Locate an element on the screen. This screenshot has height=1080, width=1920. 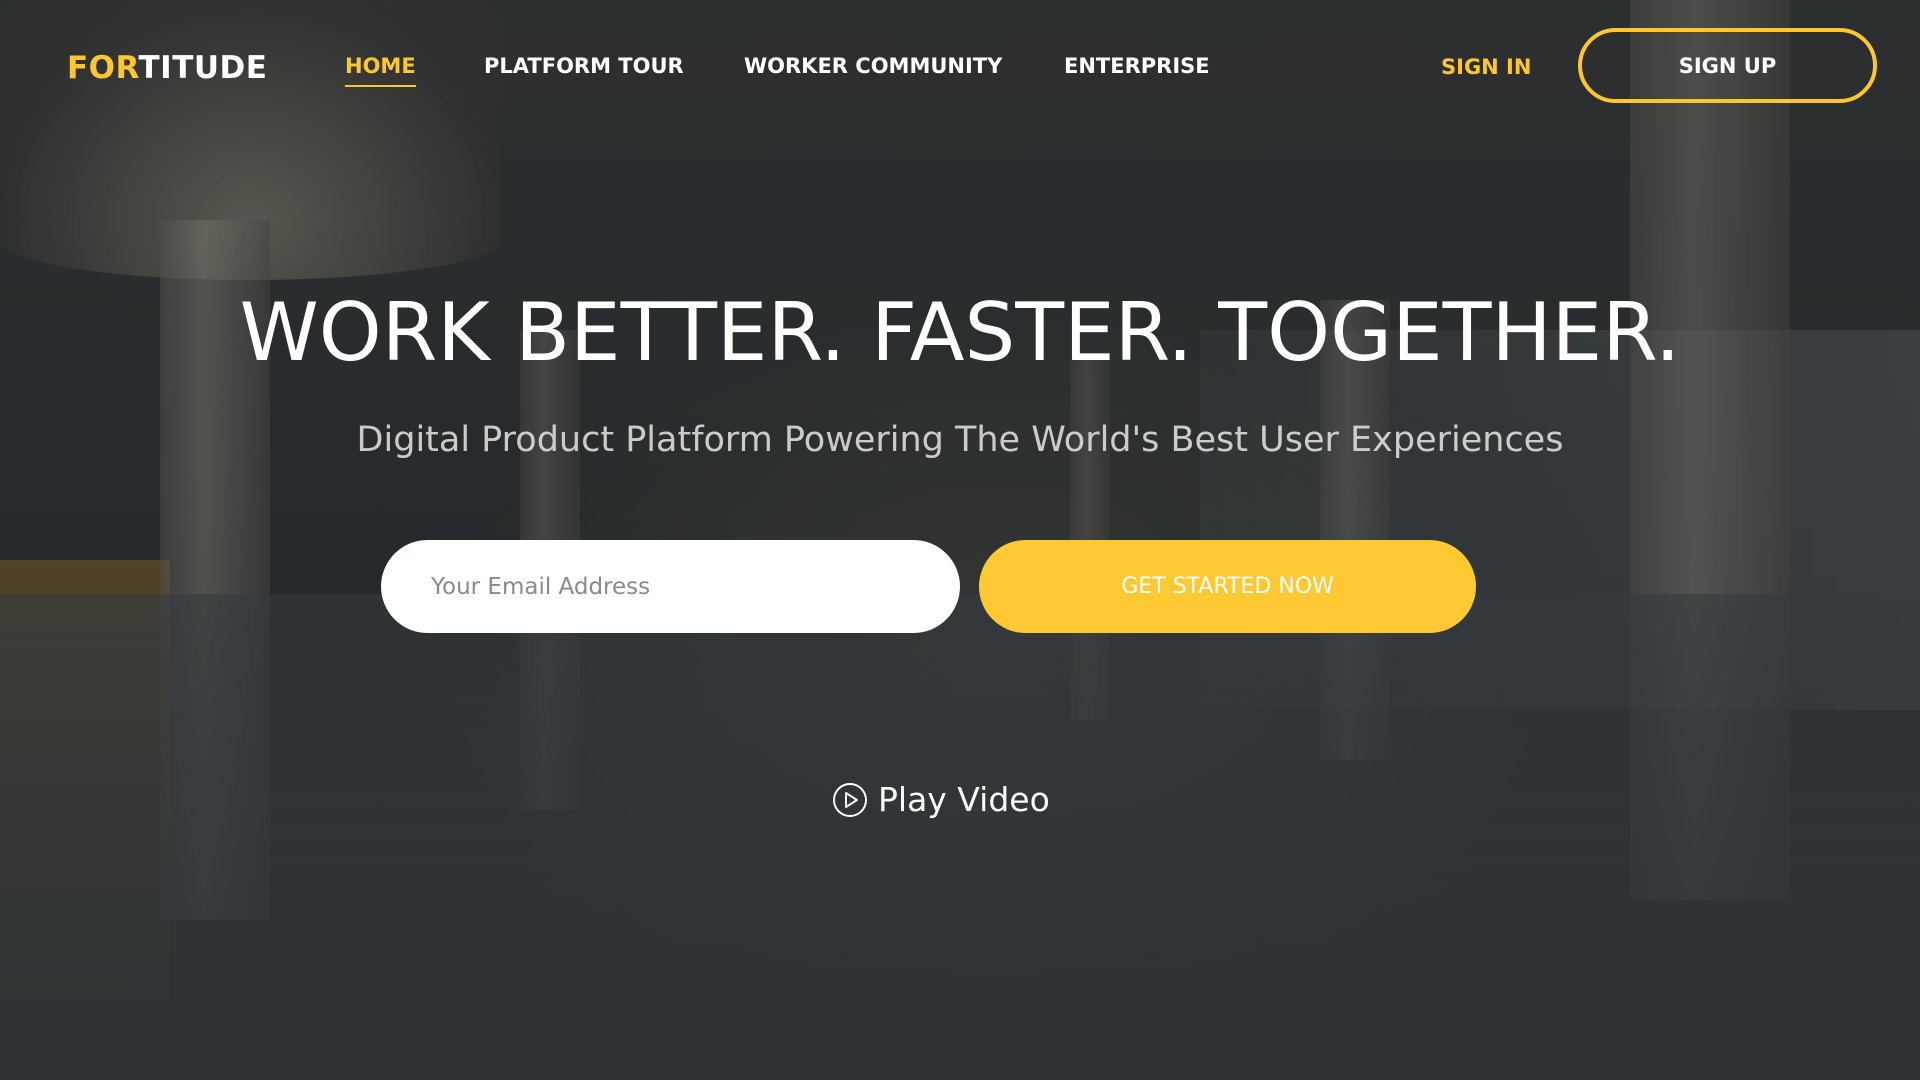
logo: FORTITUDE is located at coordinates (167, 68).